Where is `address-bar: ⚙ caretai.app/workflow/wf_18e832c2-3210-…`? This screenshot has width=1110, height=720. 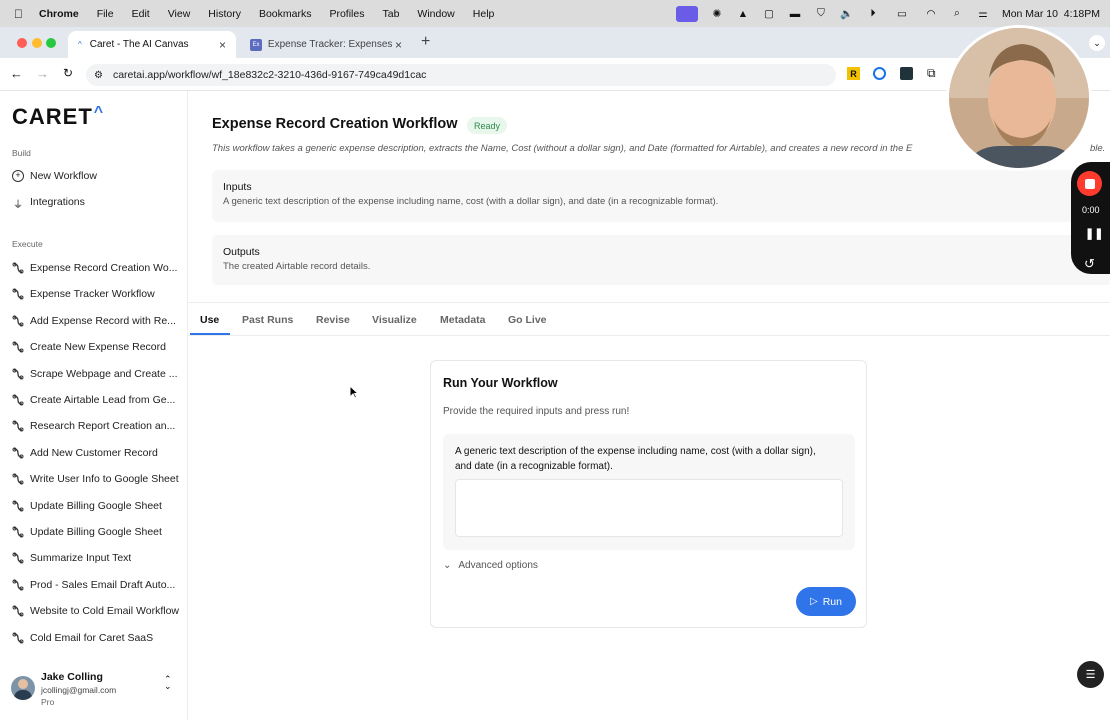 address-bar: ⚙ caretai.app/workflow/wf_18e832c2-3210-… is located at coordinates (461, 75).